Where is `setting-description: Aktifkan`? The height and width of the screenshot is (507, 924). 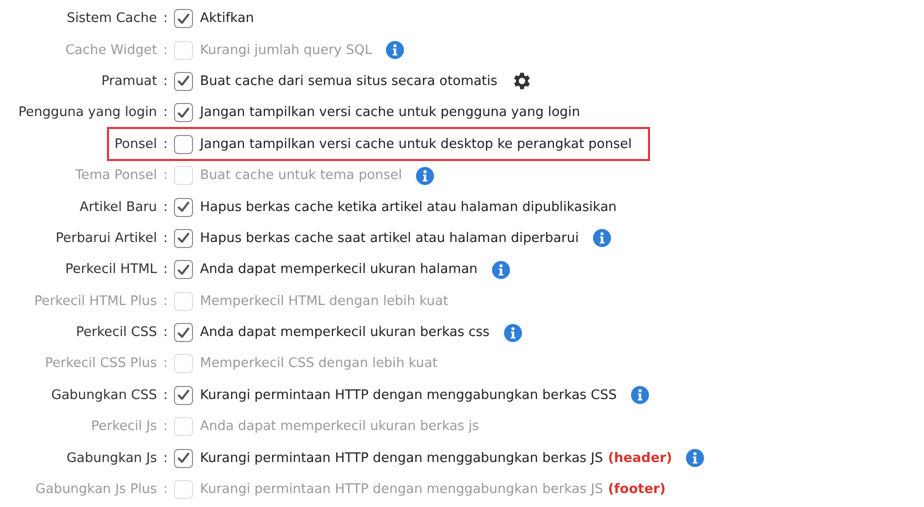
setting-description: Aktifkan is located at coordinates (227, 18).